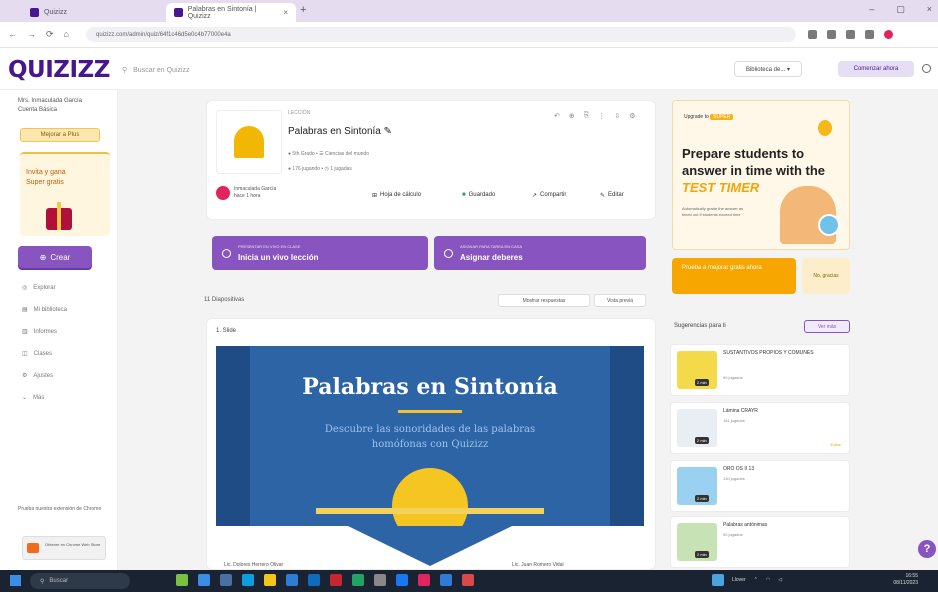 This screenshot has width=938, height=592. Describe the element at coordinates (760, 486) in the screenshot. I see `suggestion-item: 2 min ORO OS II 13 130 jugados` at that location.